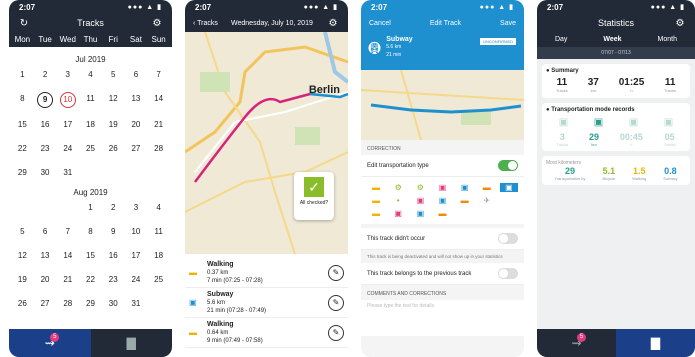 The height and width of the screenshot is (357, 695). What do you see at coordinates (314, 196) in the screenshot?
I see `all-checked-button: ✓ All checked?` at bounding box center [314, 196].